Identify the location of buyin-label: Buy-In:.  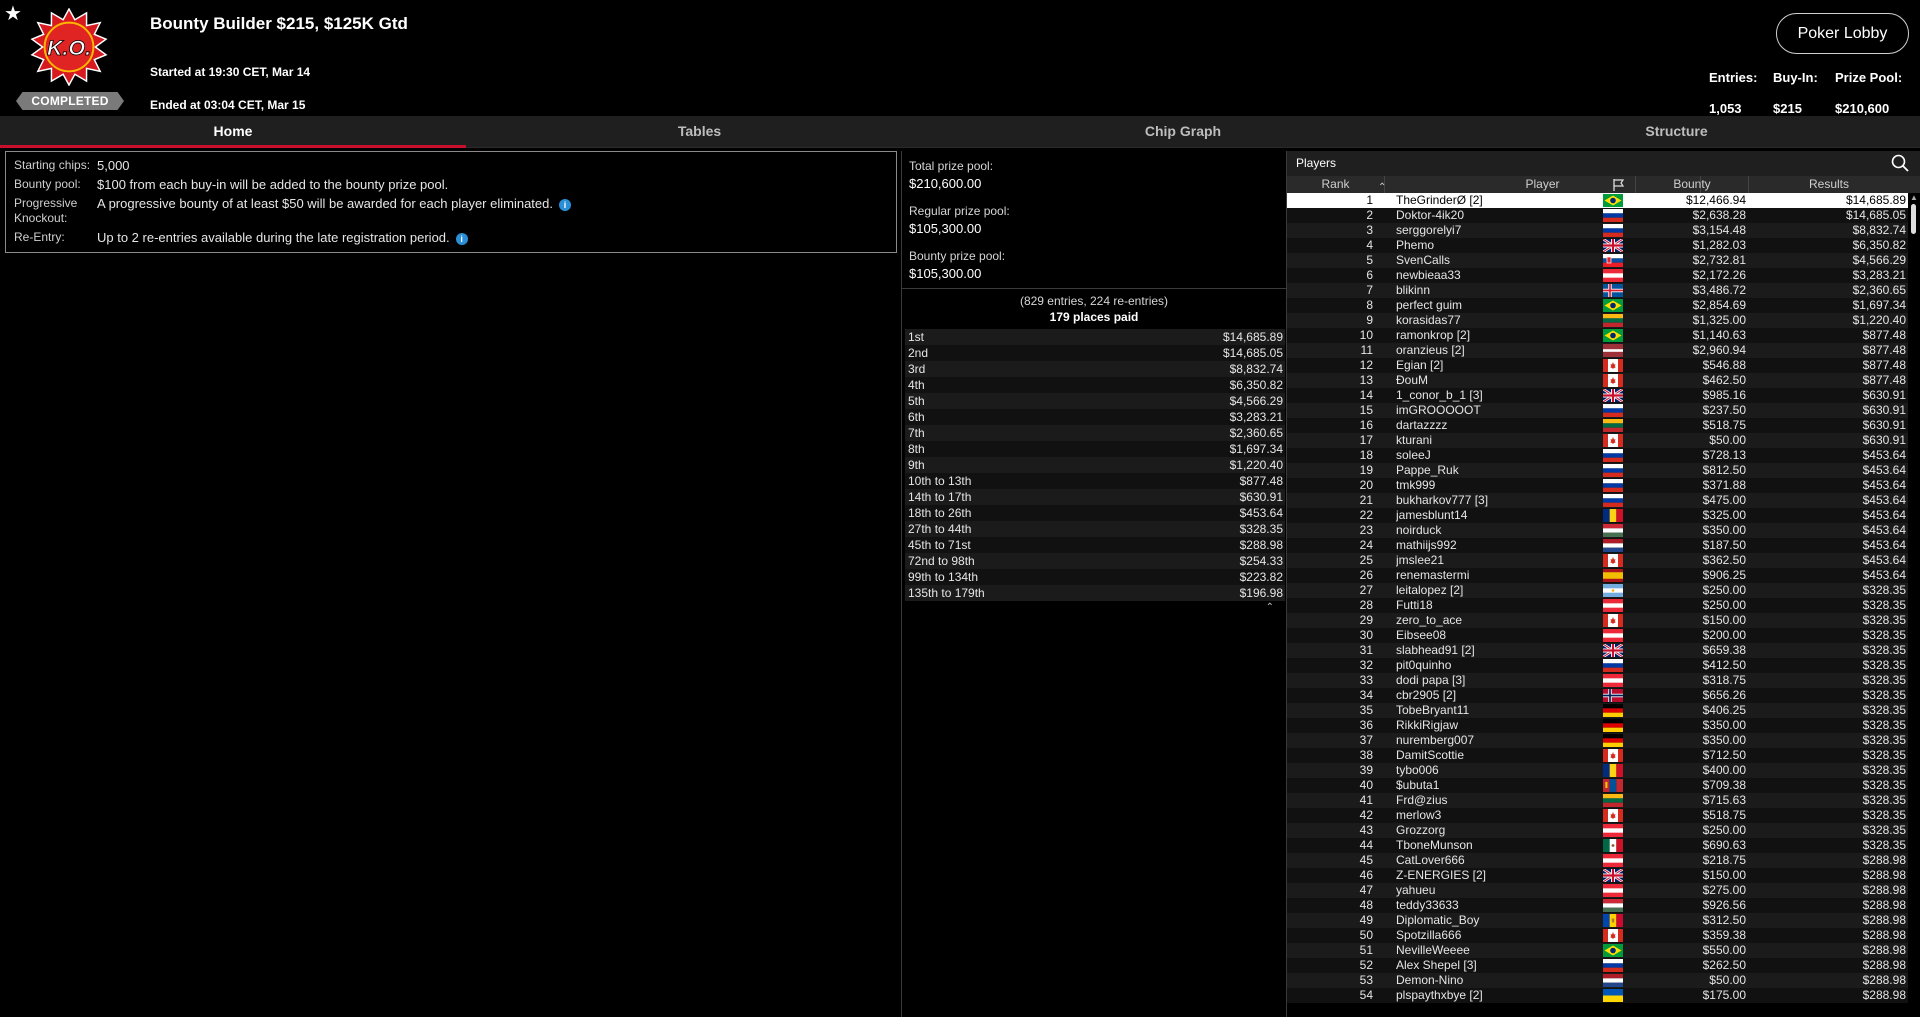
(1795, 77).